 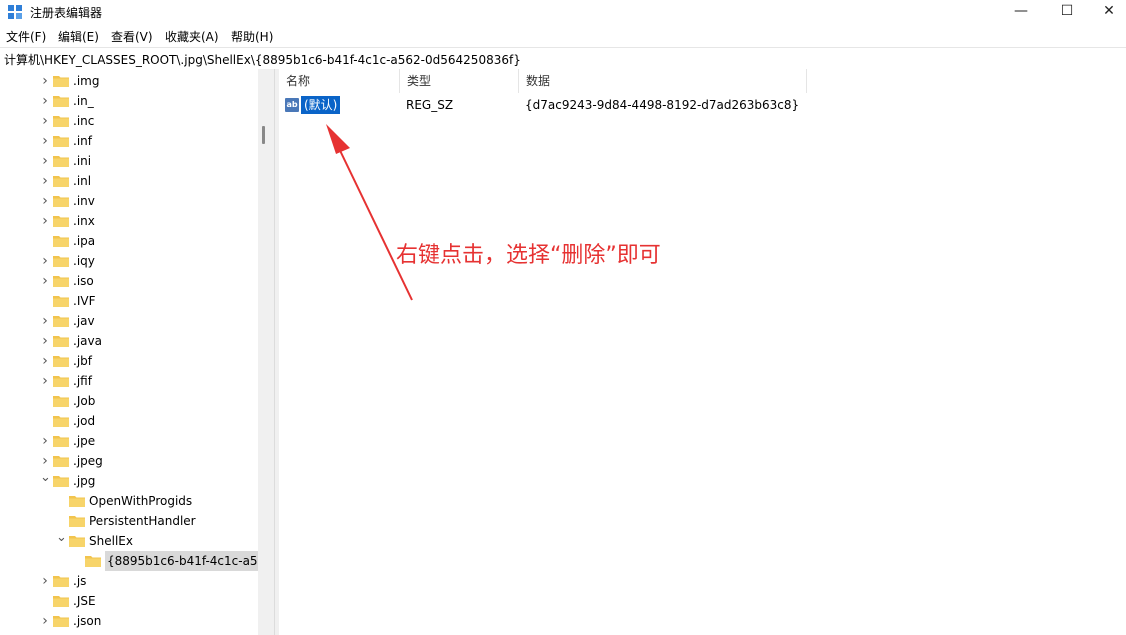 I want to click on tree-item: › .jav, so click(x=129, y=321).